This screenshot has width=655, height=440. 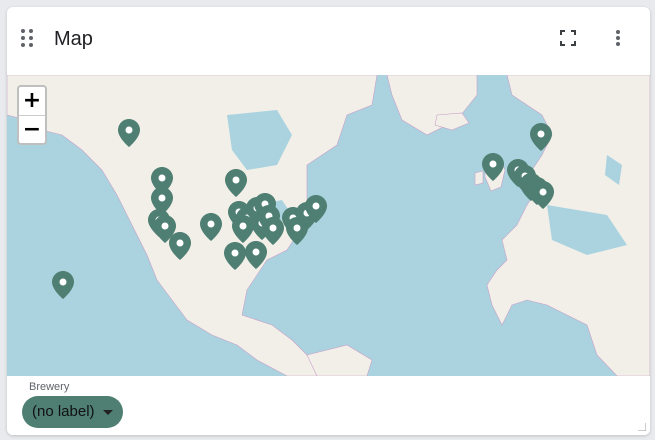 I want to click on zoom-out-button: −, so click(x=32, y=130).